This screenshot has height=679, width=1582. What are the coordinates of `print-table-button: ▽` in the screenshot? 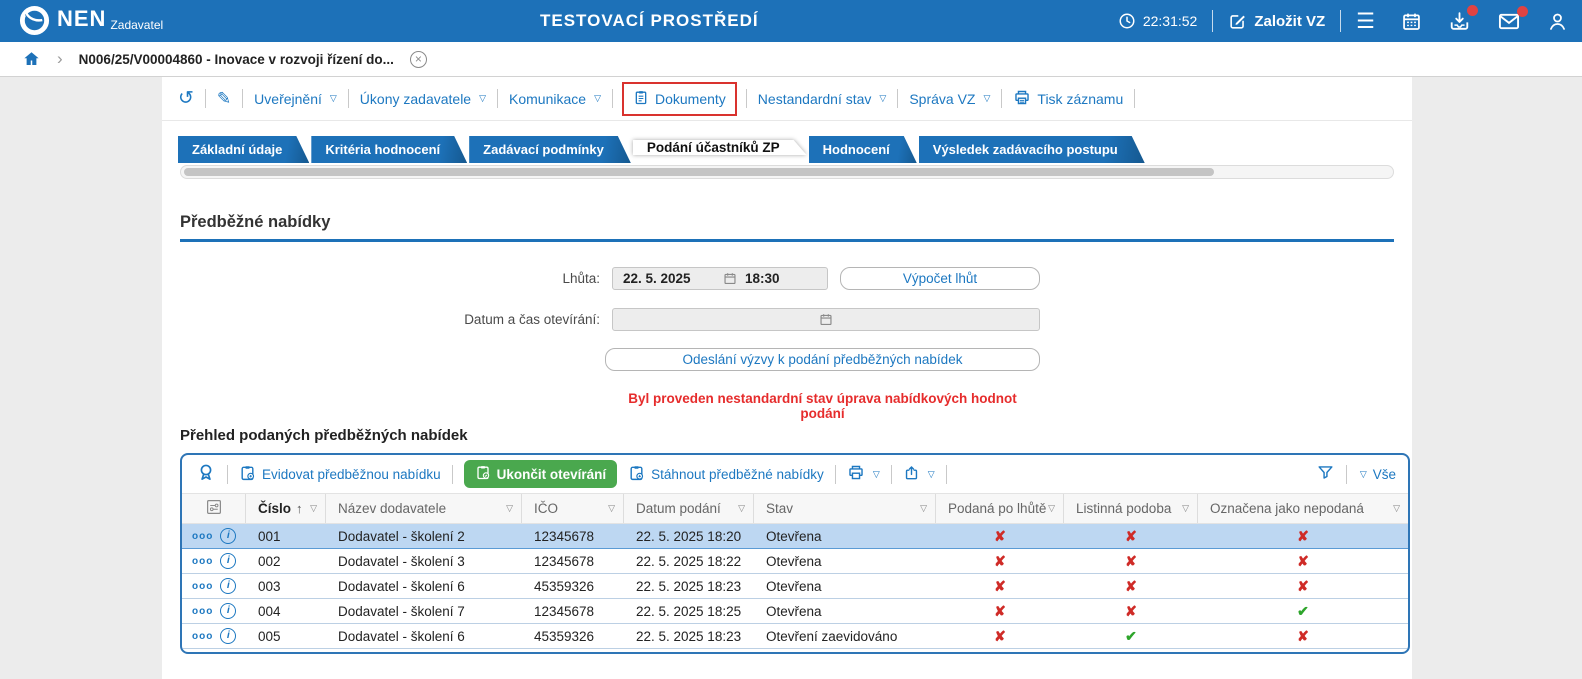 It's located at (863, 474).